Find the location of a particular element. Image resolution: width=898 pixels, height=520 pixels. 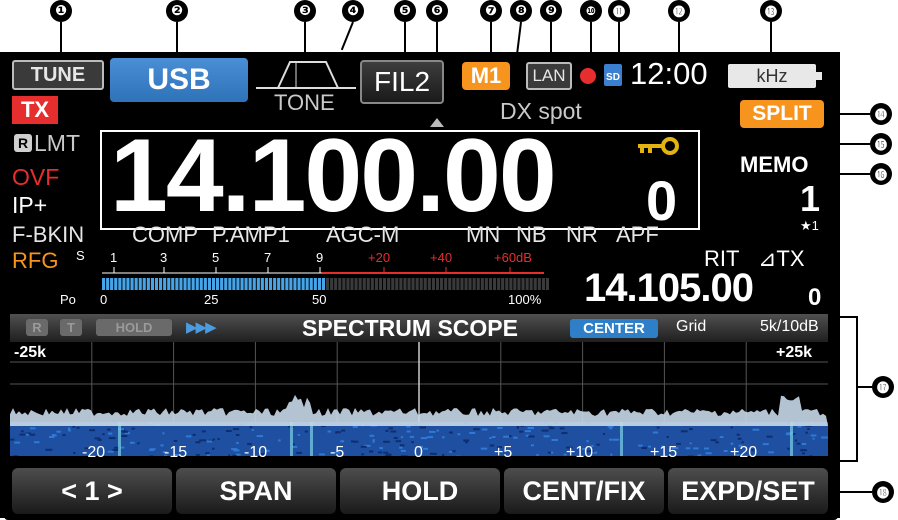

callout-15: ⓯ is located at coordinates (881, 144).